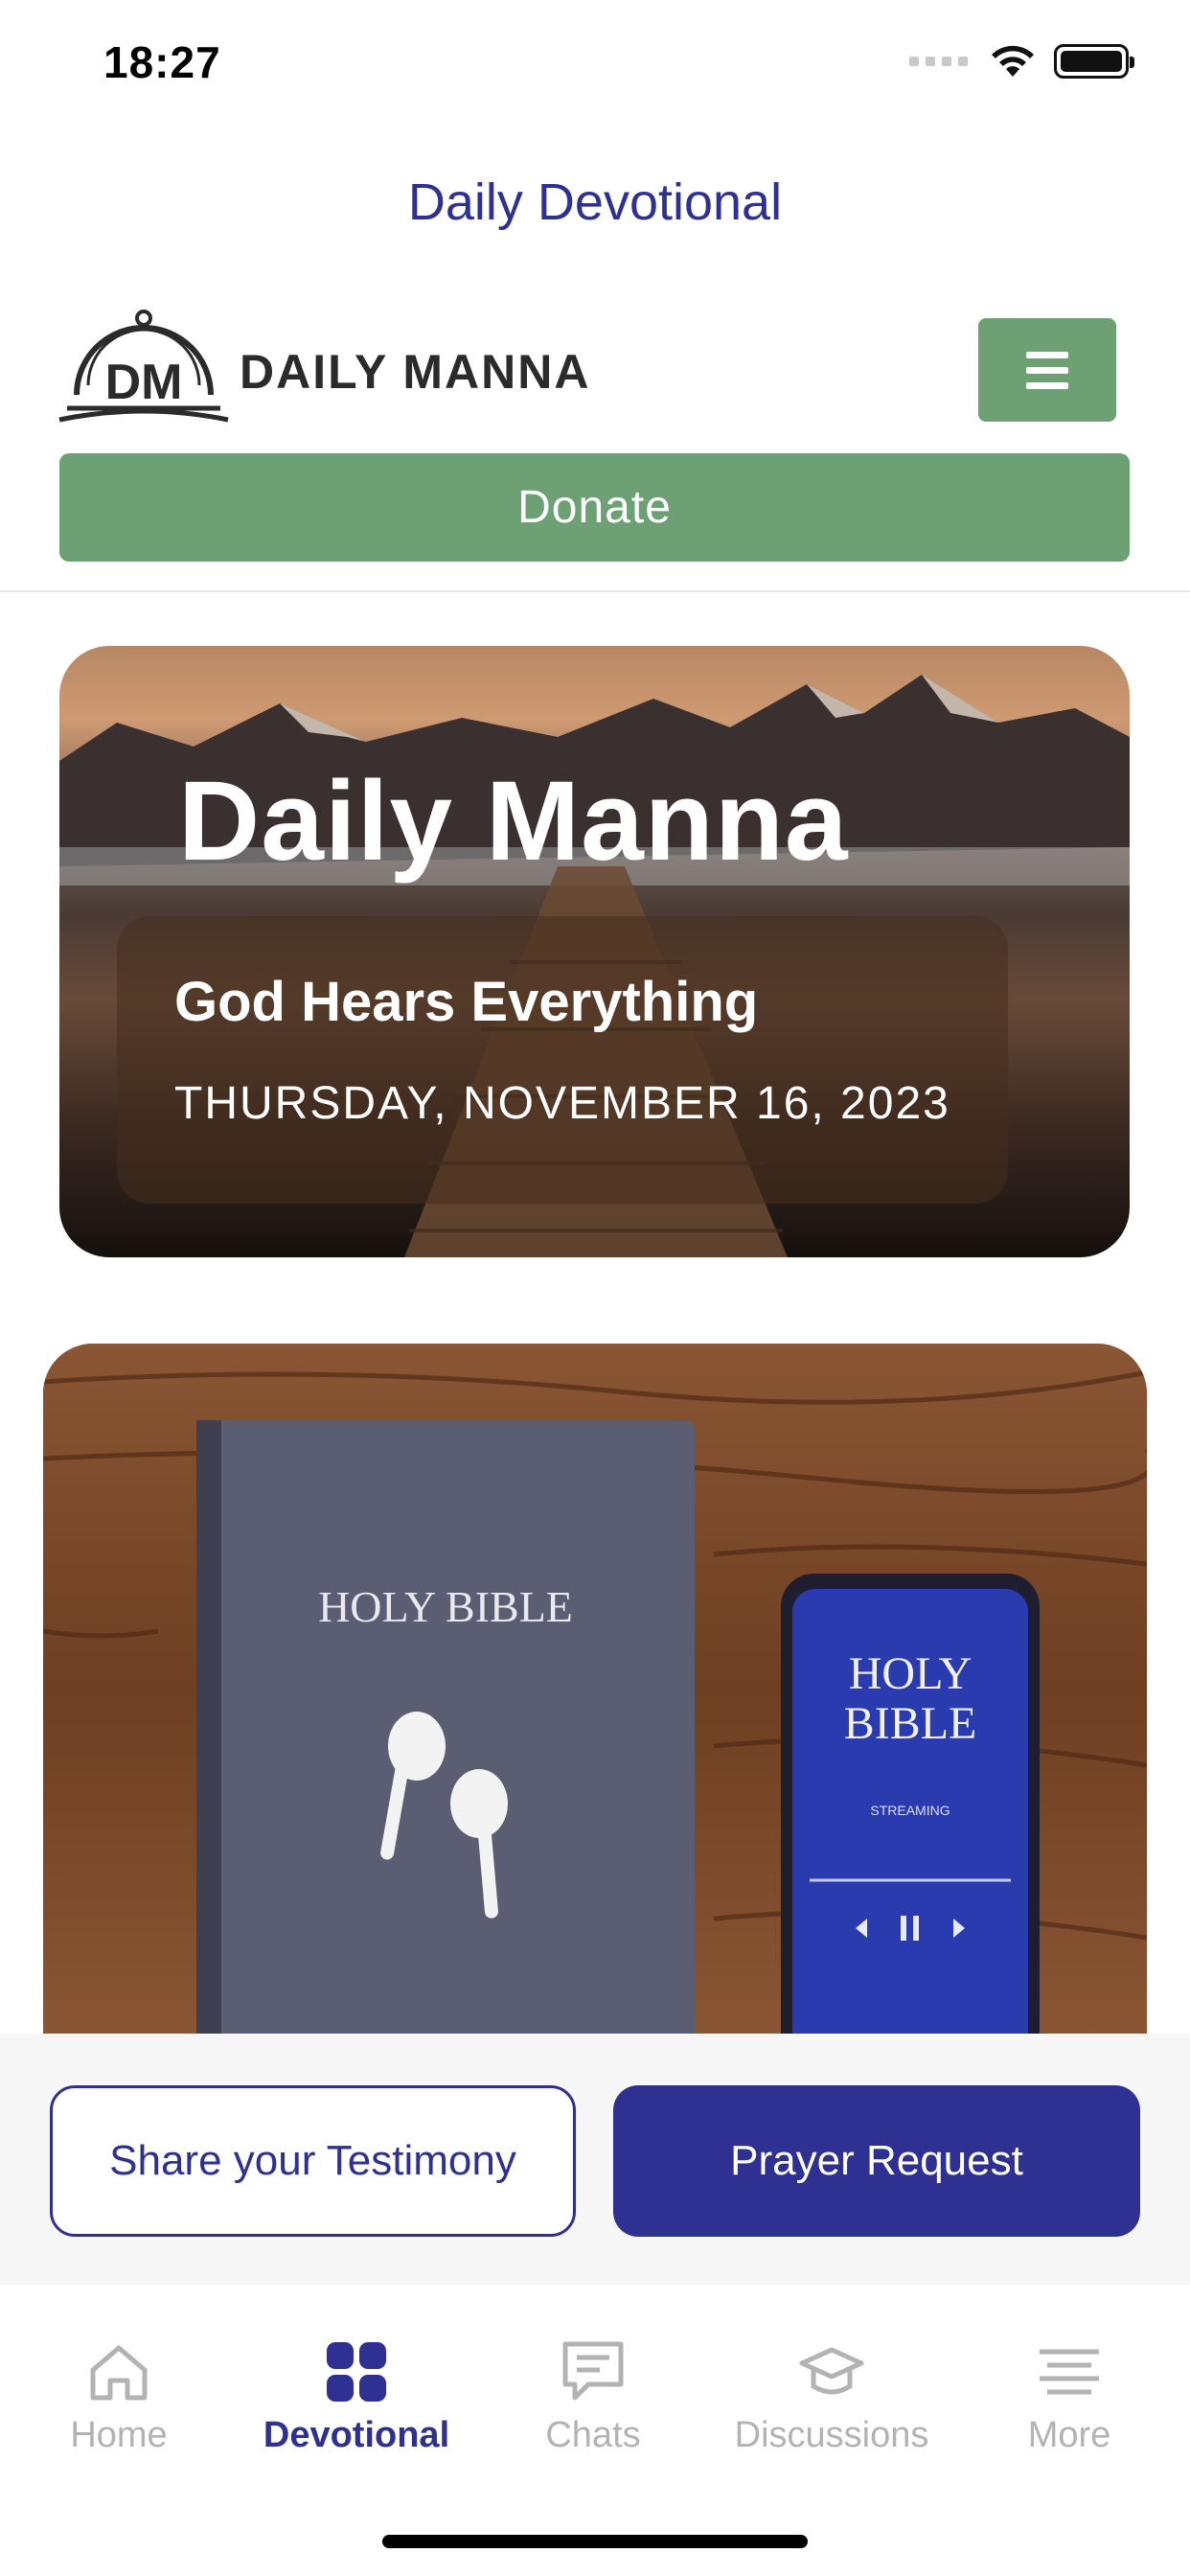 This screenshot has width=1190, height=2576. Describe the element at coordinates (1070, 2397) in the screenshot. I see `tab-more: More` at that location.